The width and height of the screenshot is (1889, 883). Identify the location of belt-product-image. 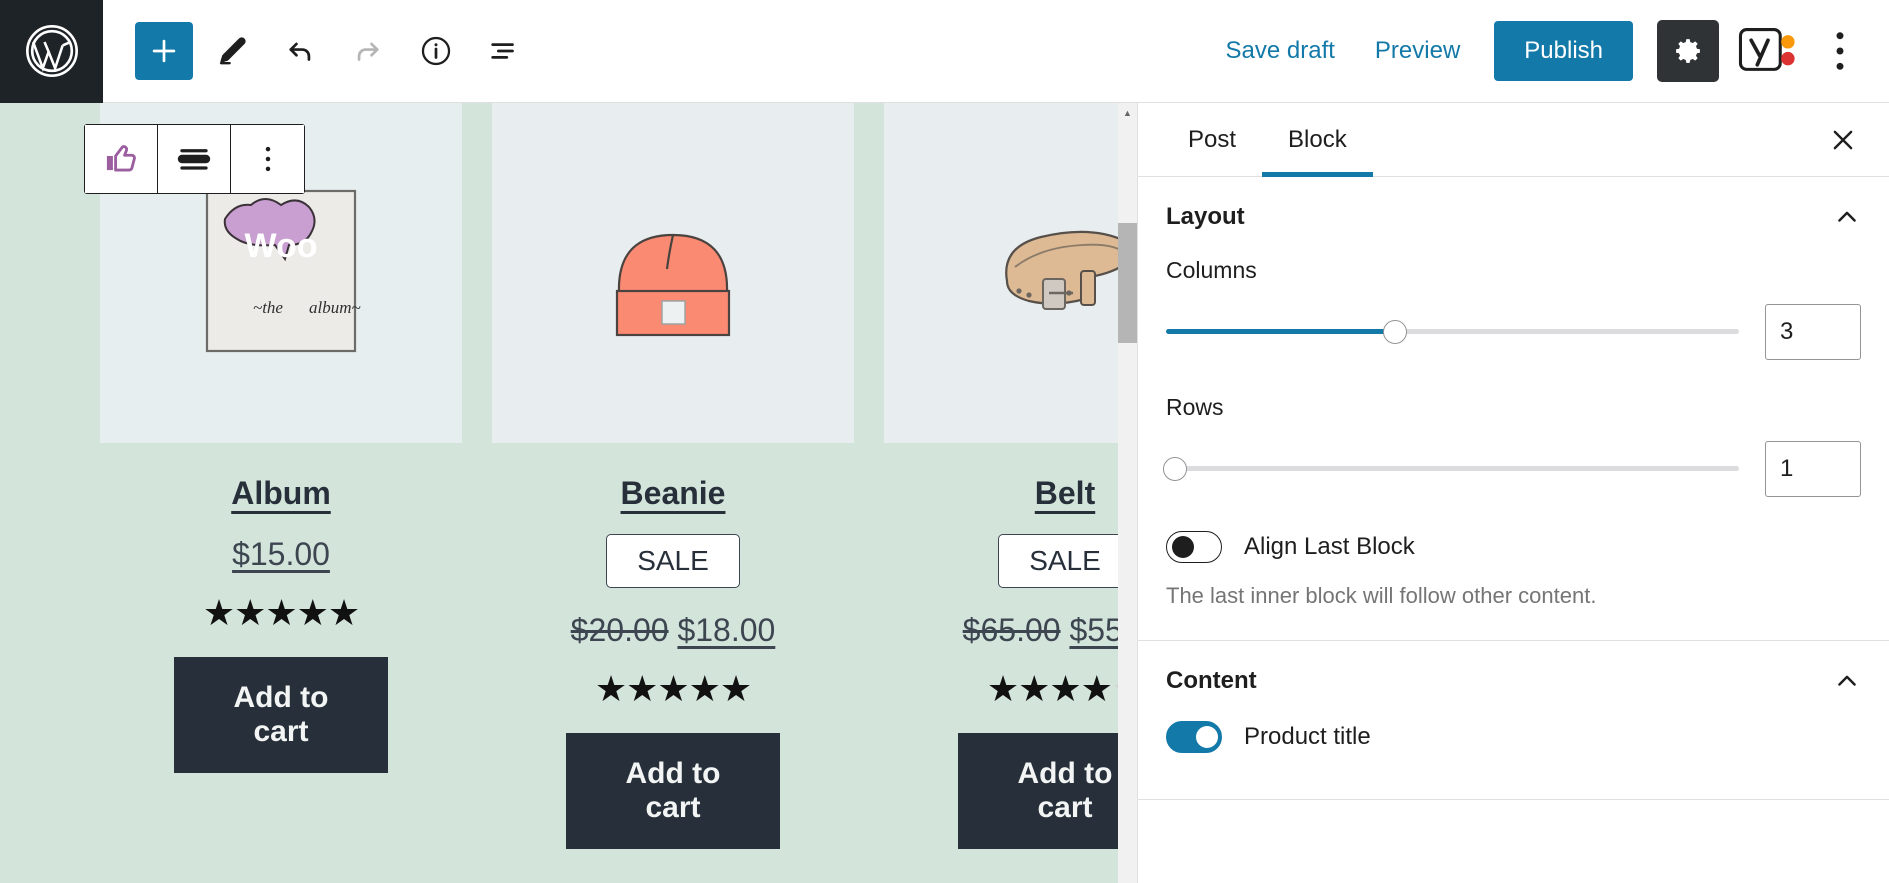
(1010, 273).